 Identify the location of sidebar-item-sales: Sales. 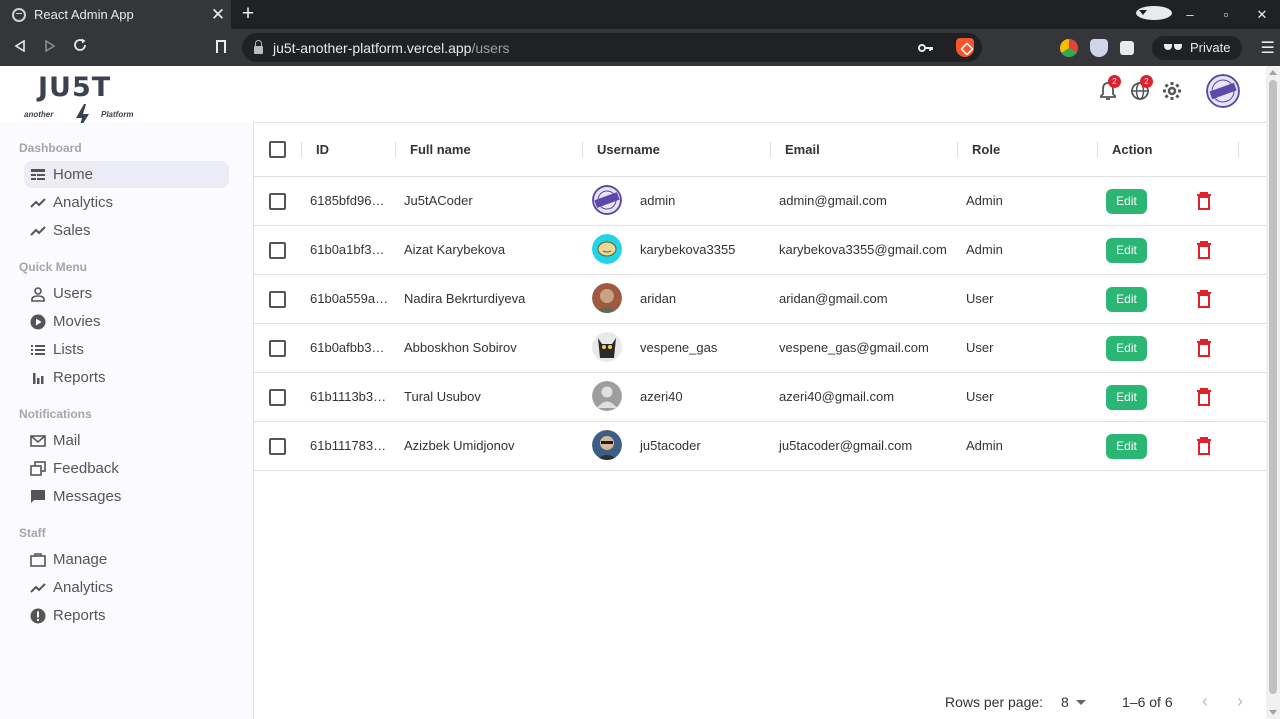
(126, 230).